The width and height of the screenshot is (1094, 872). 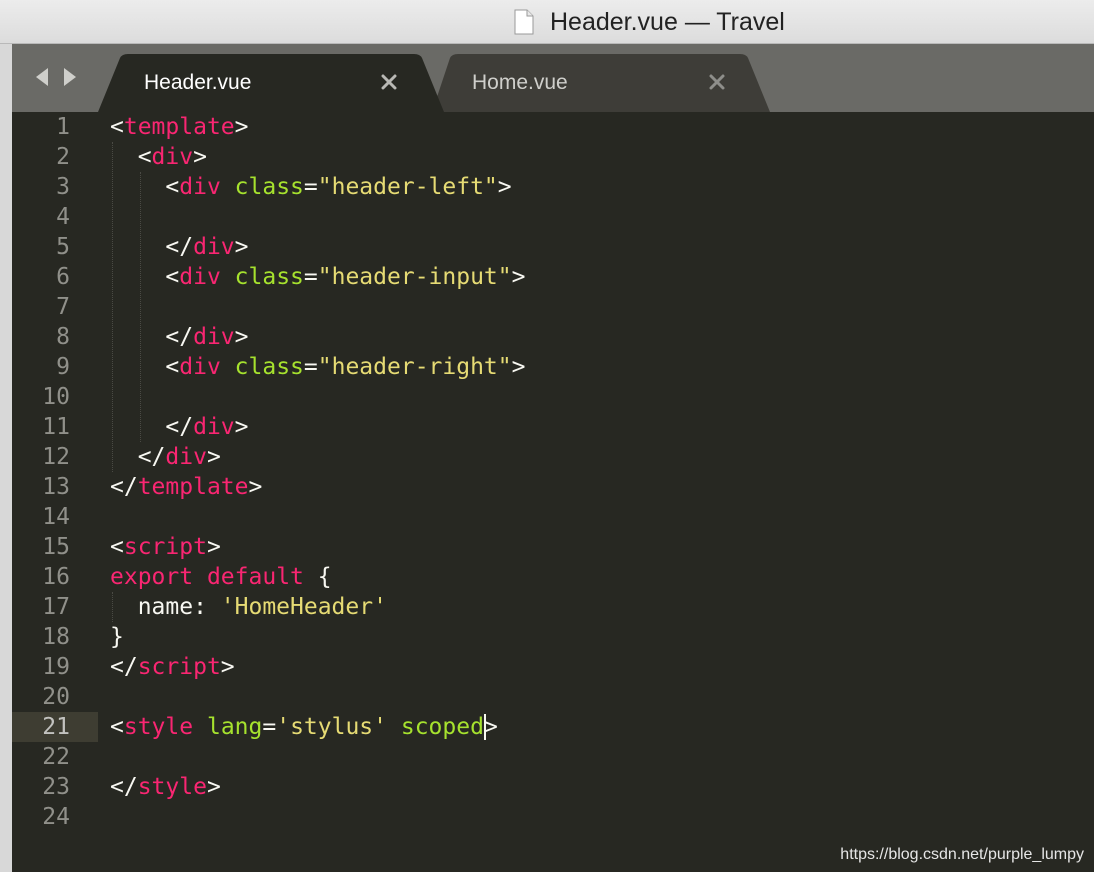 What do you see at coordinates (414, 367) in the screenshot?
I see `code-token: "header-right"` at bounding box center [414, 367].